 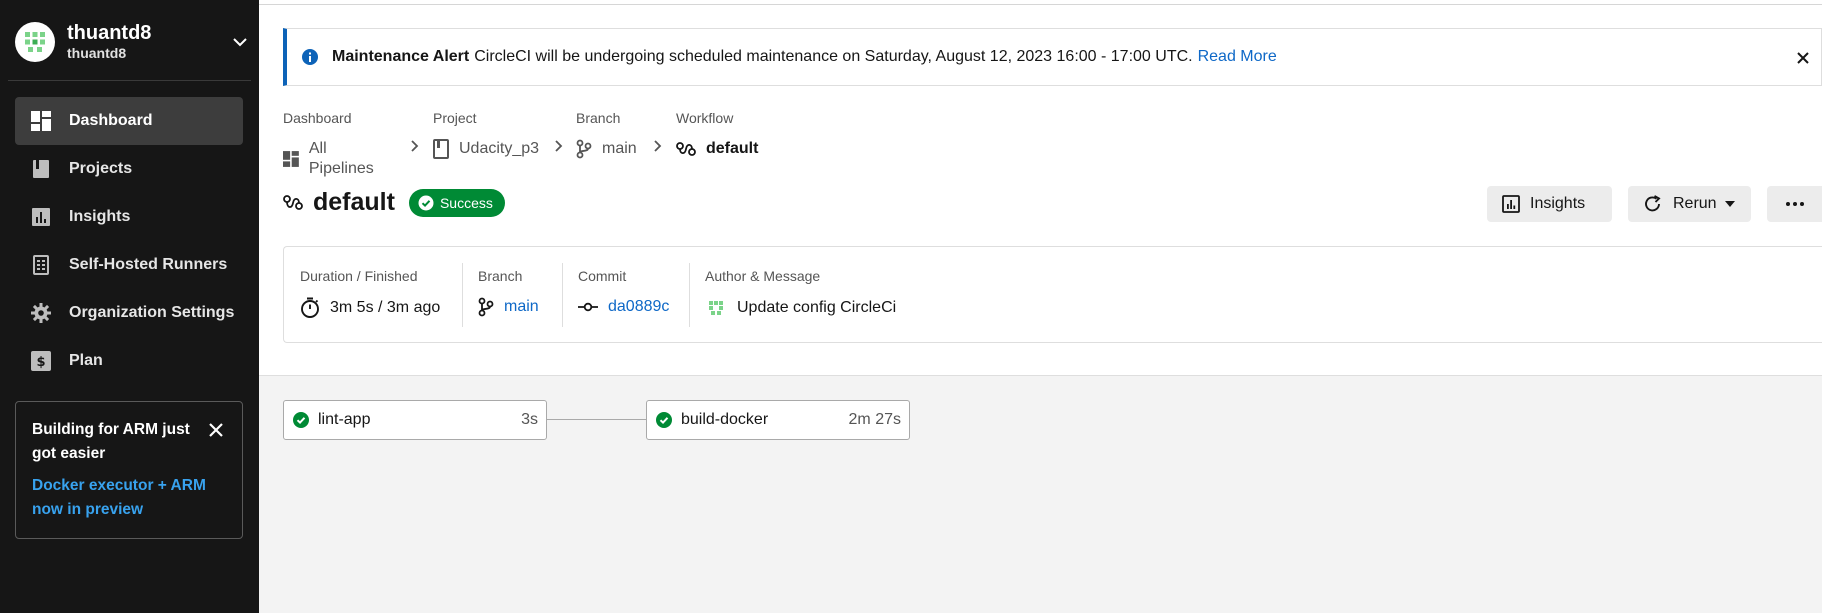 I want to click on job-duration: 2m 27s, so click(x=874, y=419).